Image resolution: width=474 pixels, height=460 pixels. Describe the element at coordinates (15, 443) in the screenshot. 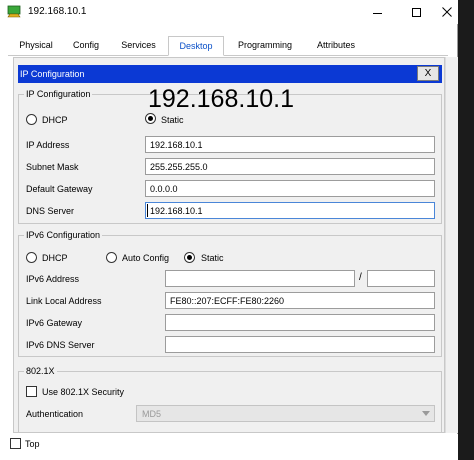

I see `top-checkbox` at that location.